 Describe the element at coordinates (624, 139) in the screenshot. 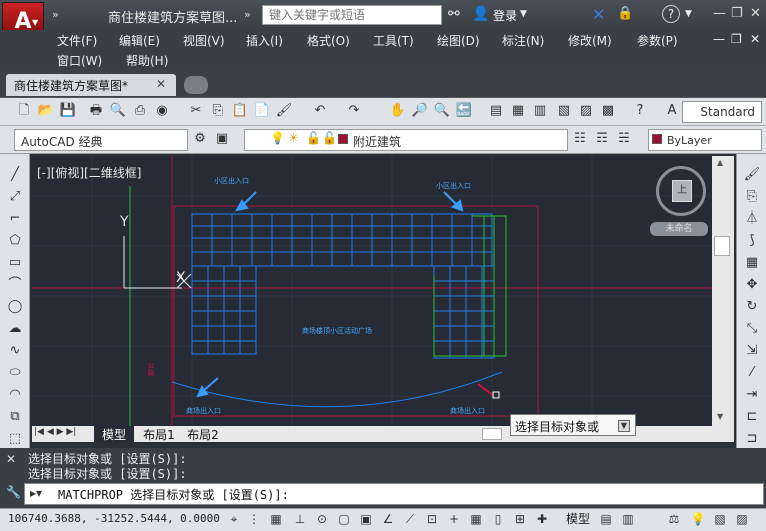

I see `layer-state-icon: ☵` at that location.